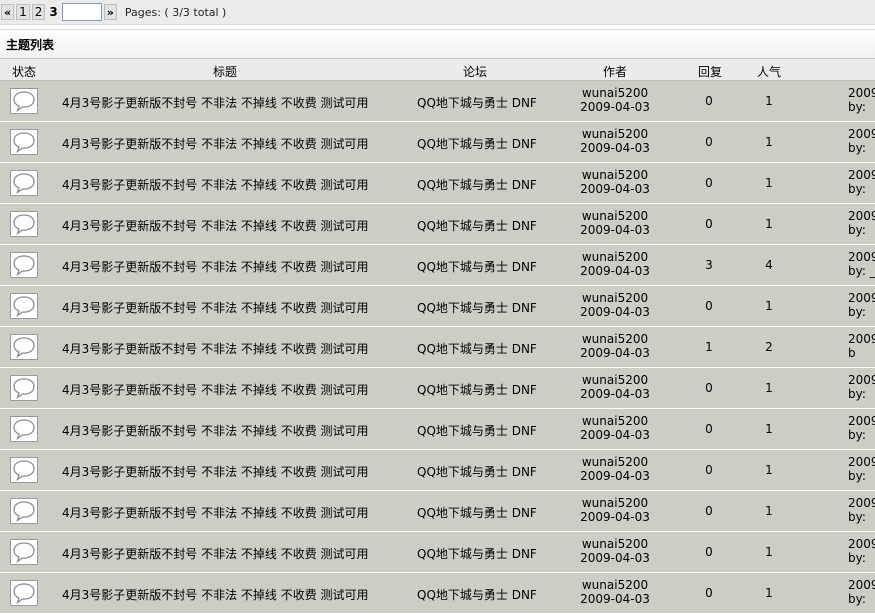 This screenshot has width=875, height=614. I want to click on page-2-link: 2, so click(38, 12).